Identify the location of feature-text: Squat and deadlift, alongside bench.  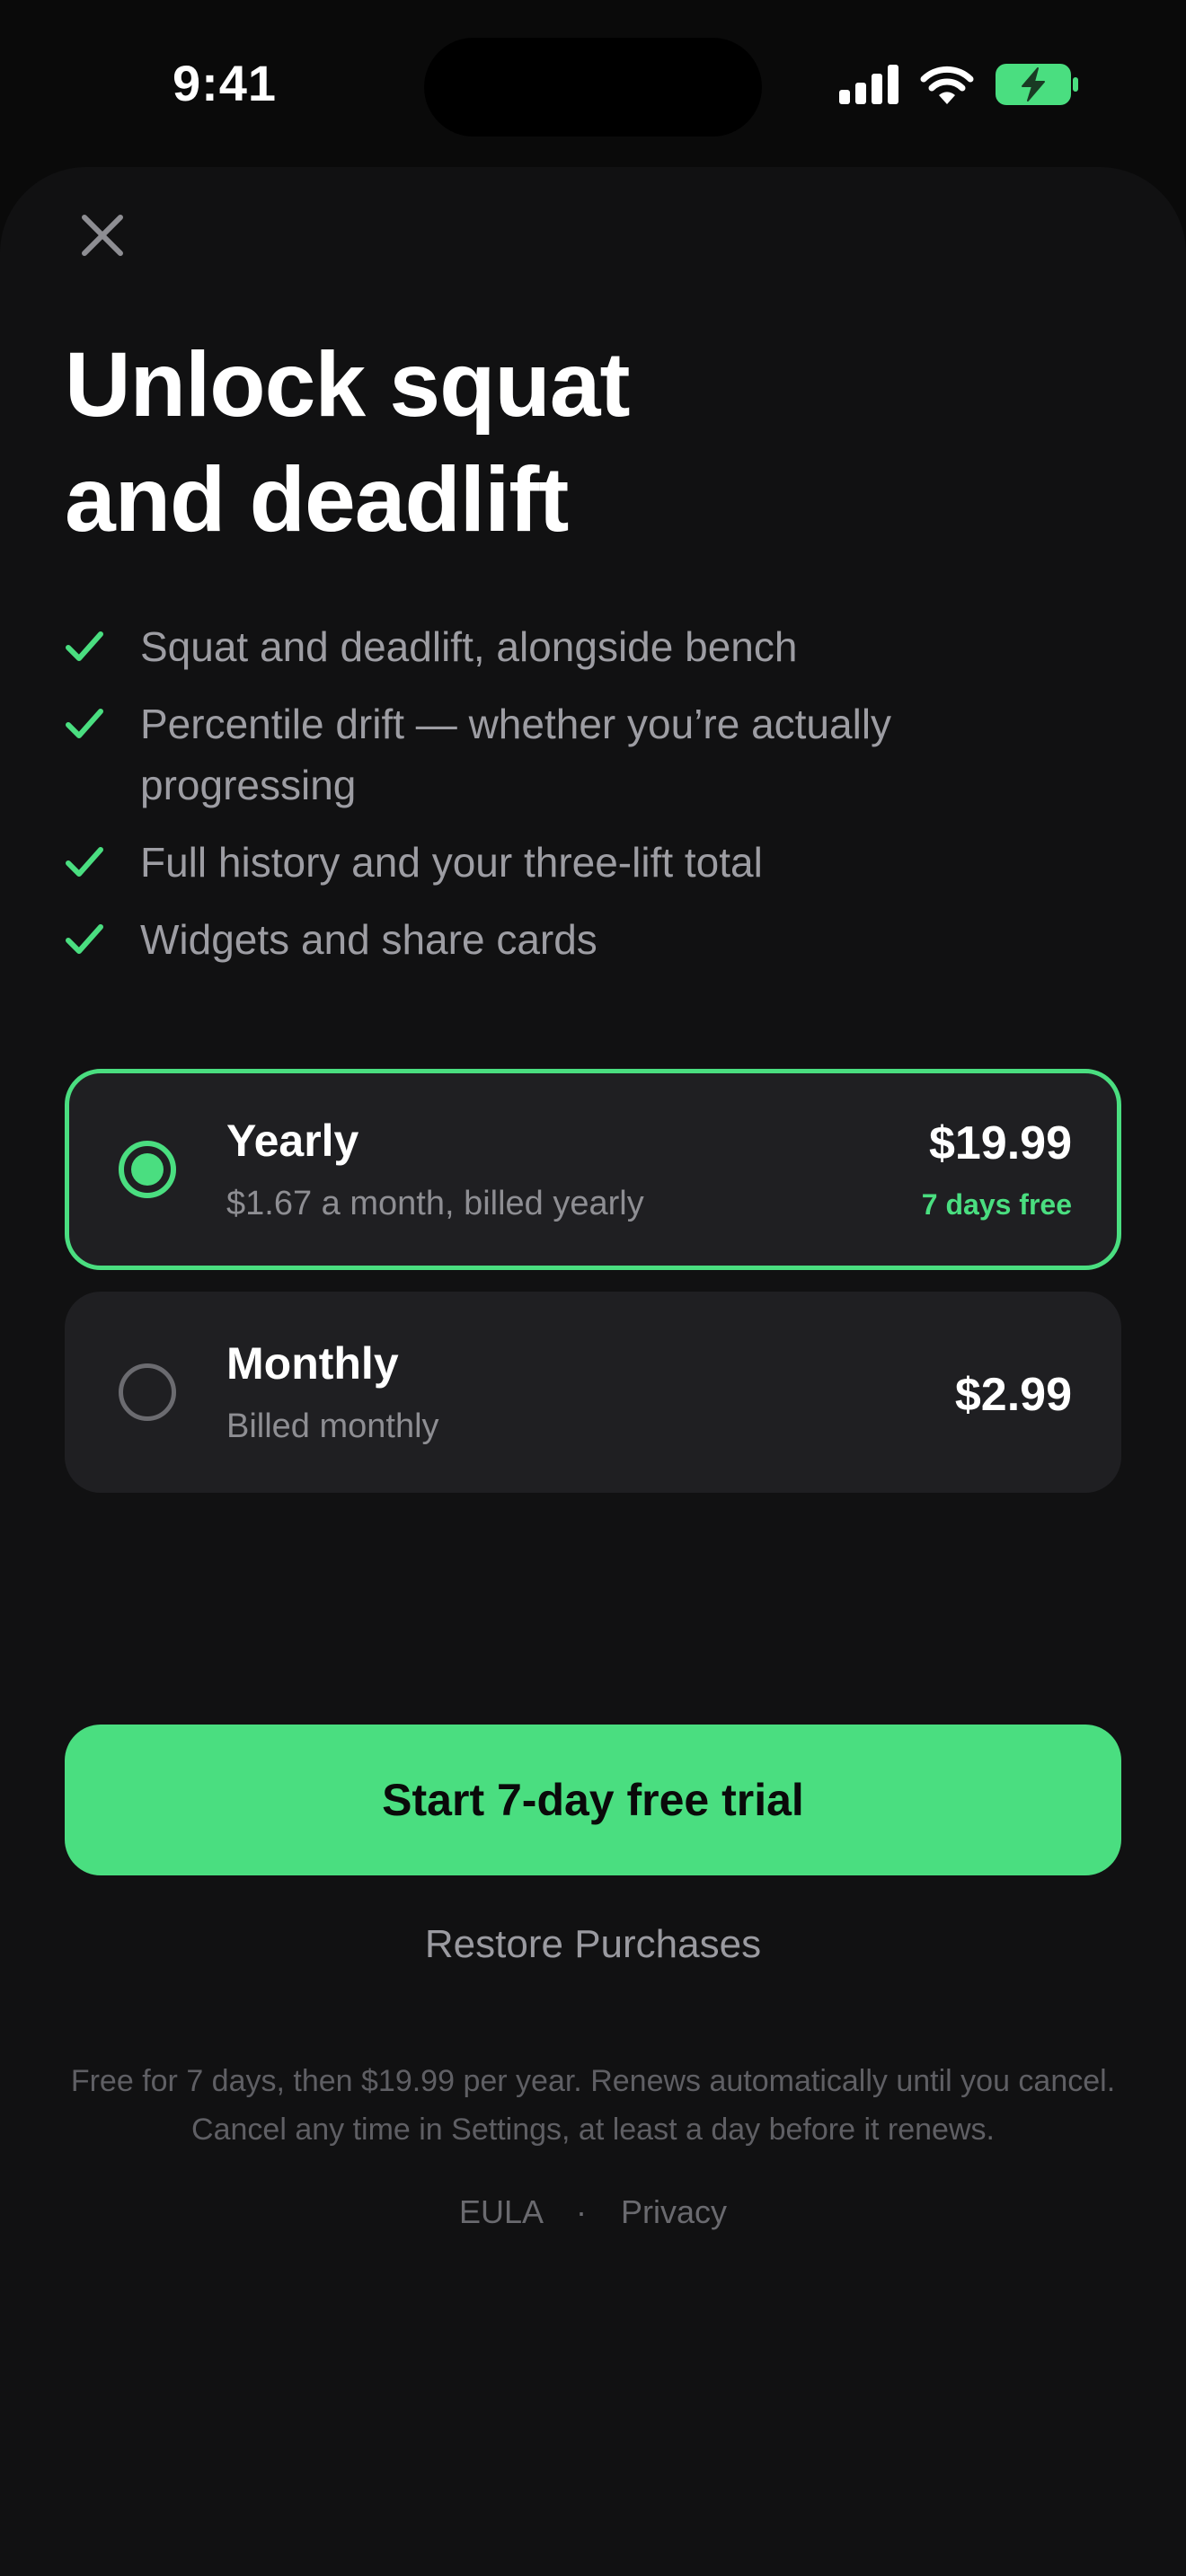
(469, 646).